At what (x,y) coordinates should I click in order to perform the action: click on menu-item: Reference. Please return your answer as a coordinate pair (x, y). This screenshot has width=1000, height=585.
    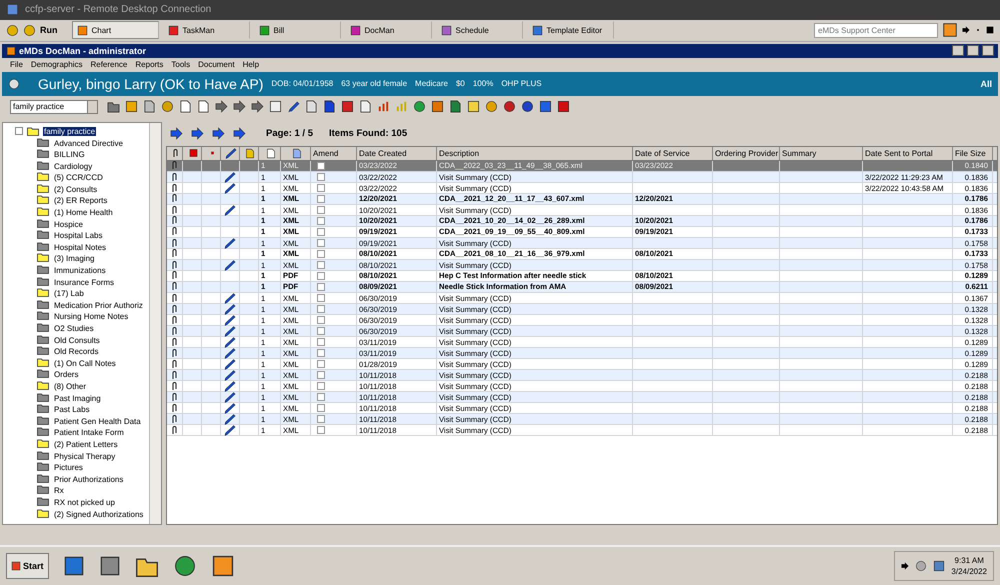
    Looking at the image, I should click on (109, 65).